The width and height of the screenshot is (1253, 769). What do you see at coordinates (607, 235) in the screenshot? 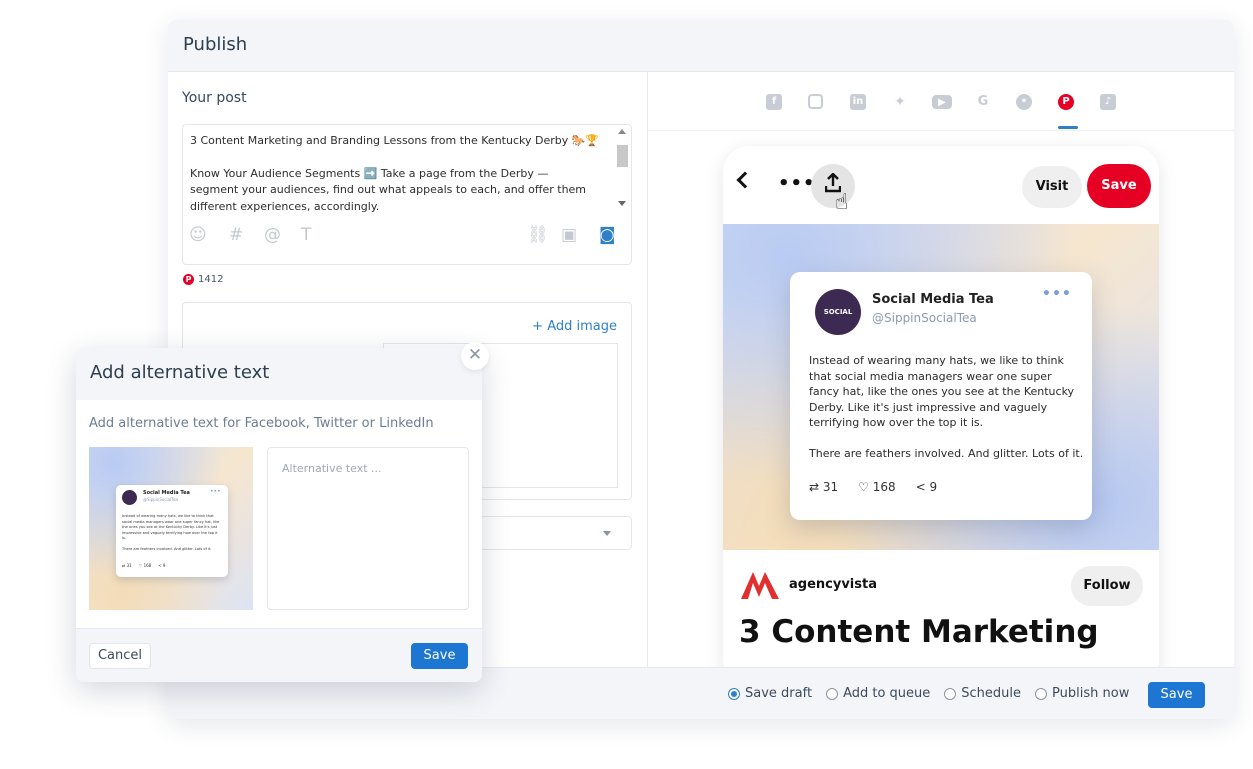
I see `camera-icon: ◙` at bounding box center [607, 235].